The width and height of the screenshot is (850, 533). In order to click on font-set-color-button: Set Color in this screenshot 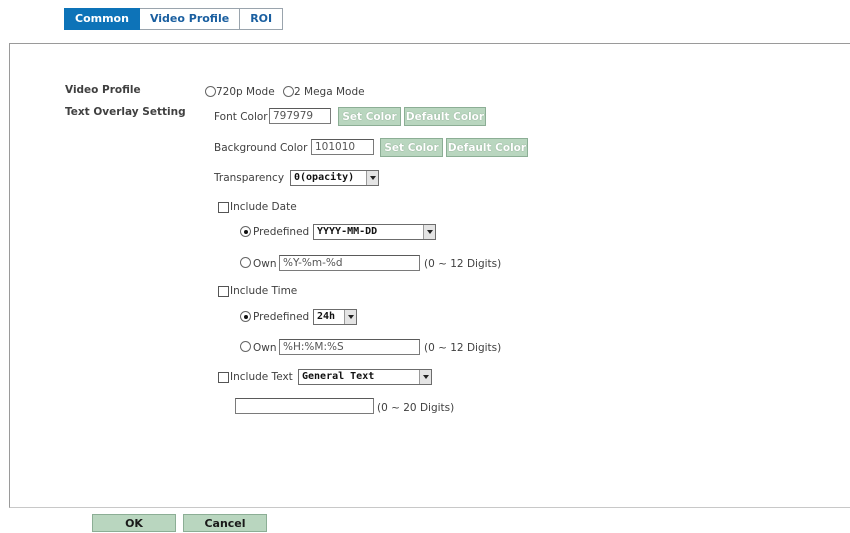, I will do `click(369, 116)`.